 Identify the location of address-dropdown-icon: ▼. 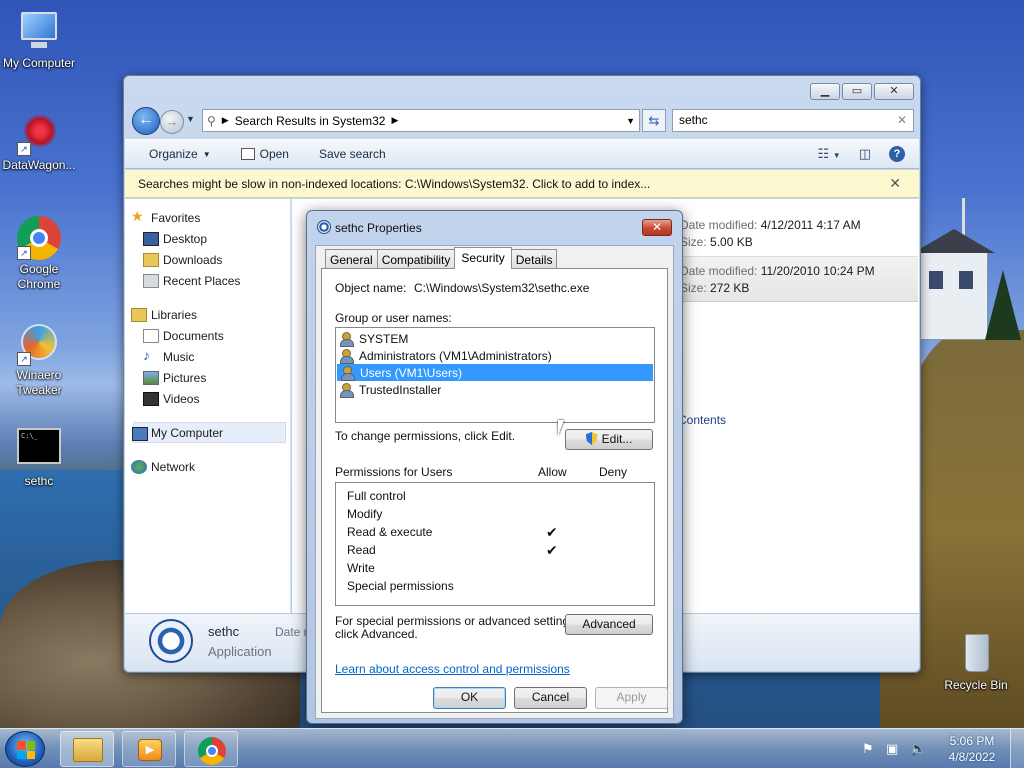
(630, 121).